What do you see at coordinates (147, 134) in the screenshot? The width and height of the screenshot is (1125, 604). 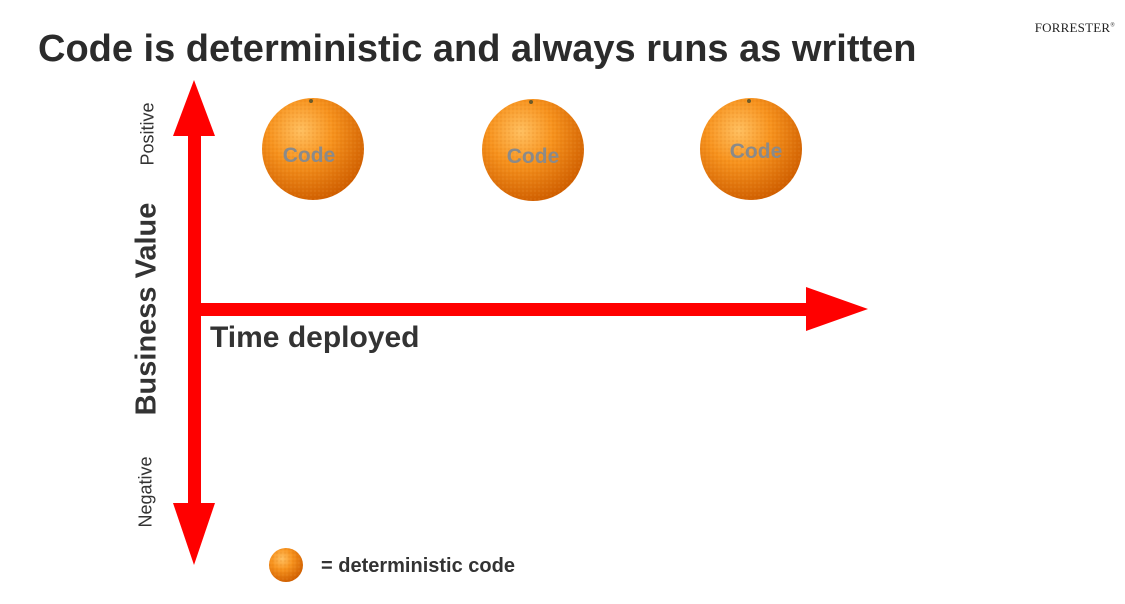 I see `y-axis-positive-label: Positive` at bounding box center [147, 134].